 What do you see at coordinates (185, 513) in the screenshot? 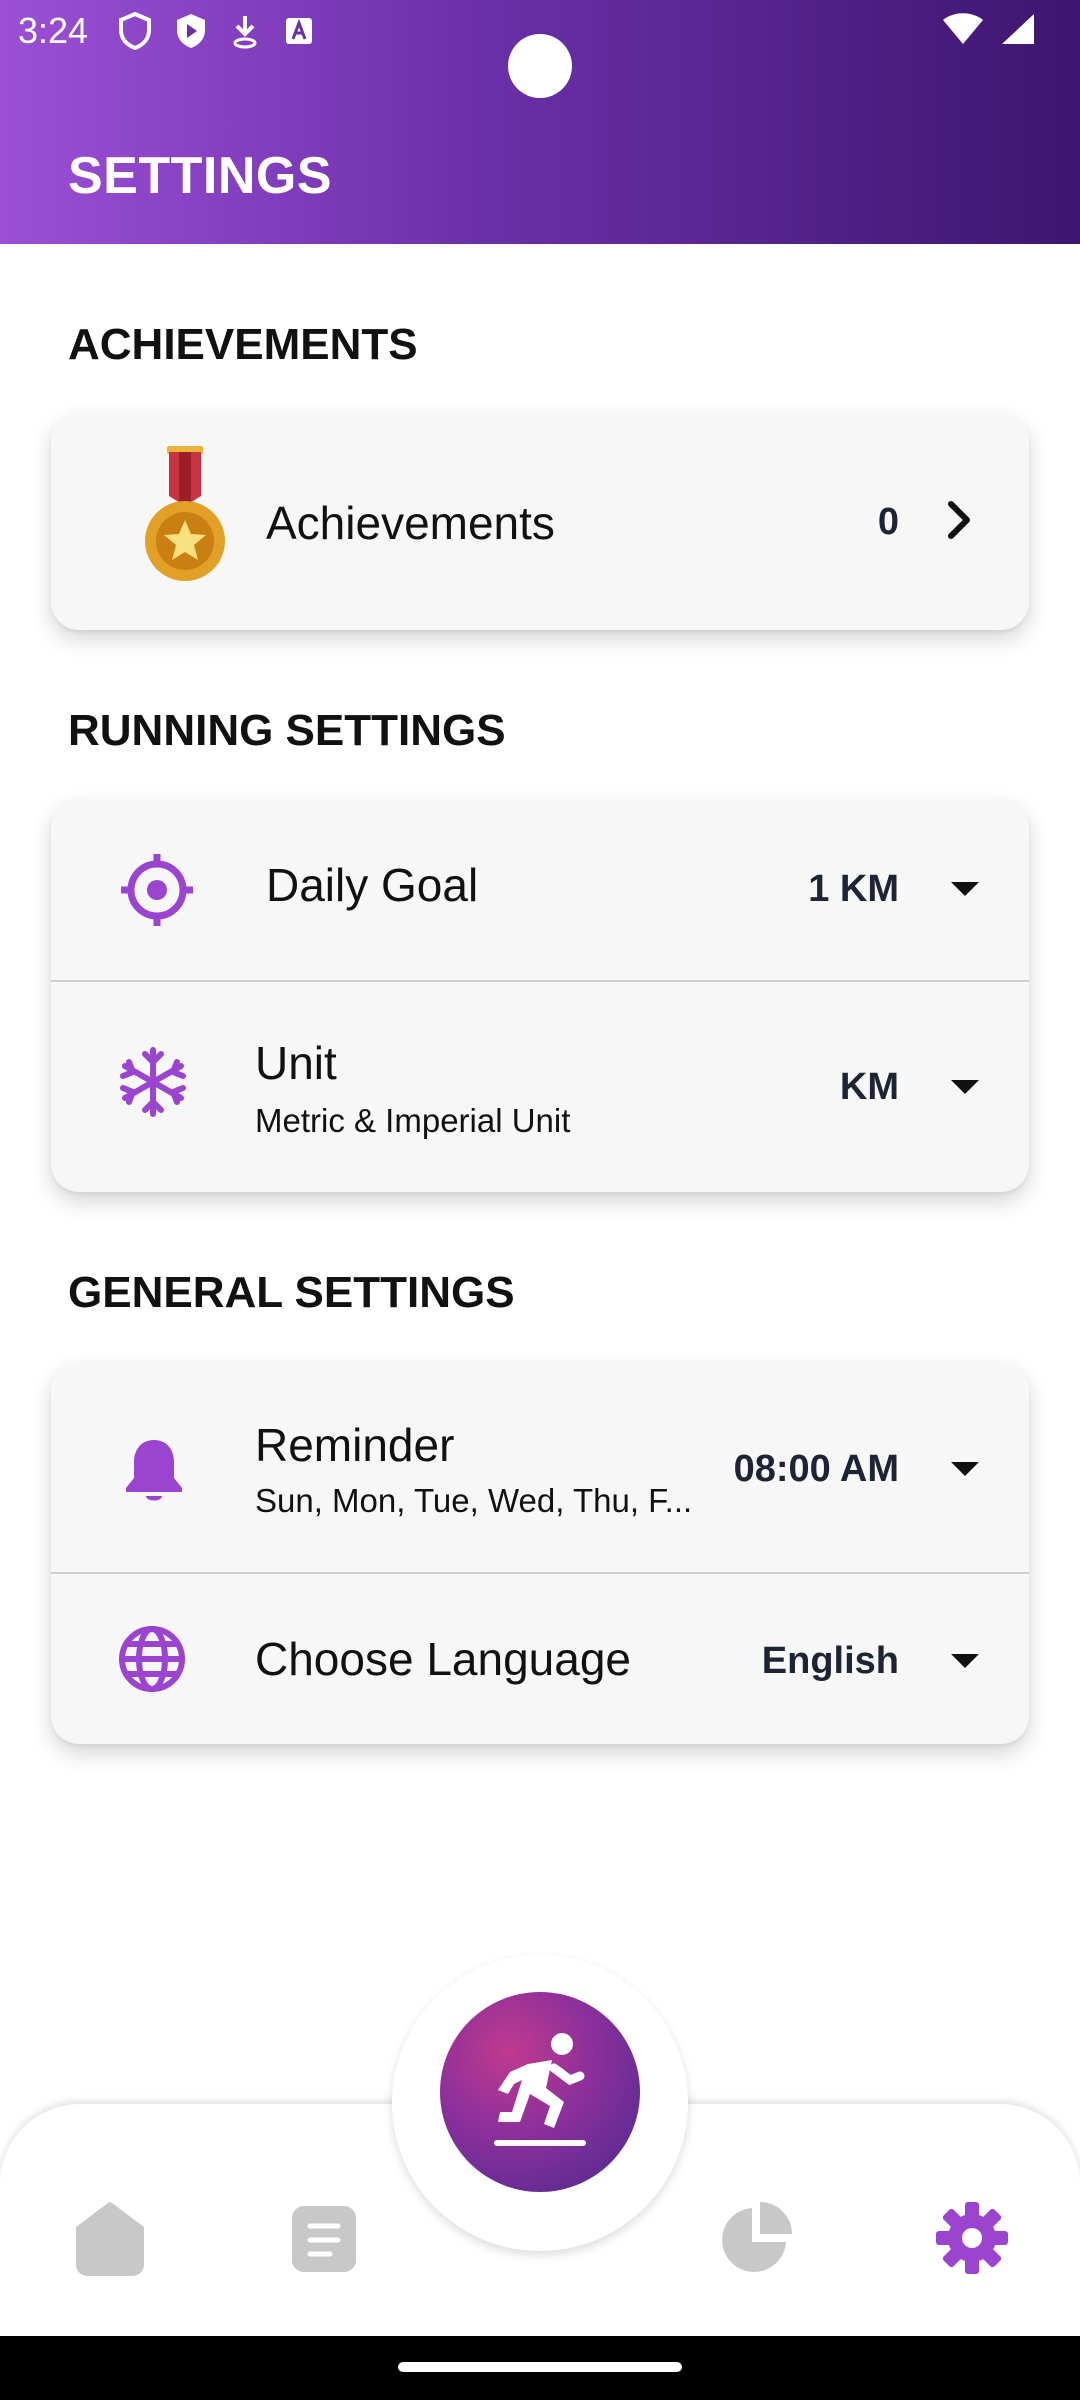
I see `medal-icon` at bounding box center [185, 513].